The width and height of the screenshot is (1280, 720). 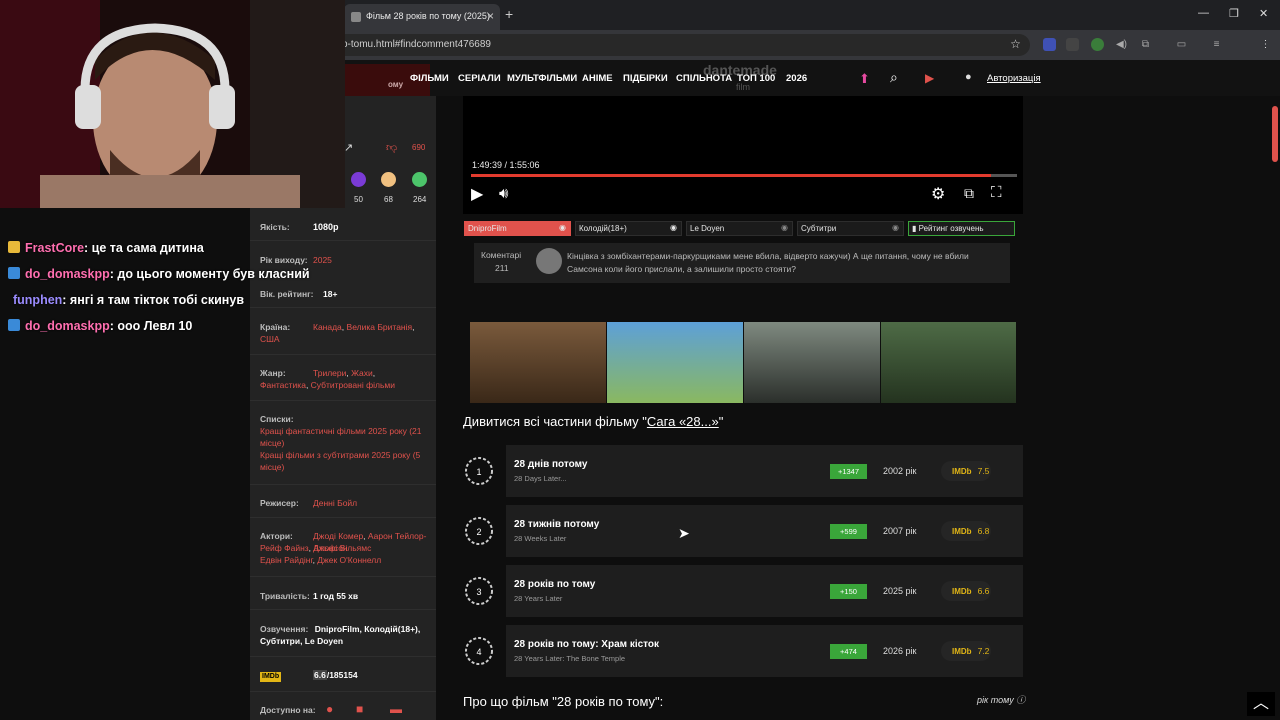 I want to click on saga-link: Сага «28...», so click(x=683, y=421).